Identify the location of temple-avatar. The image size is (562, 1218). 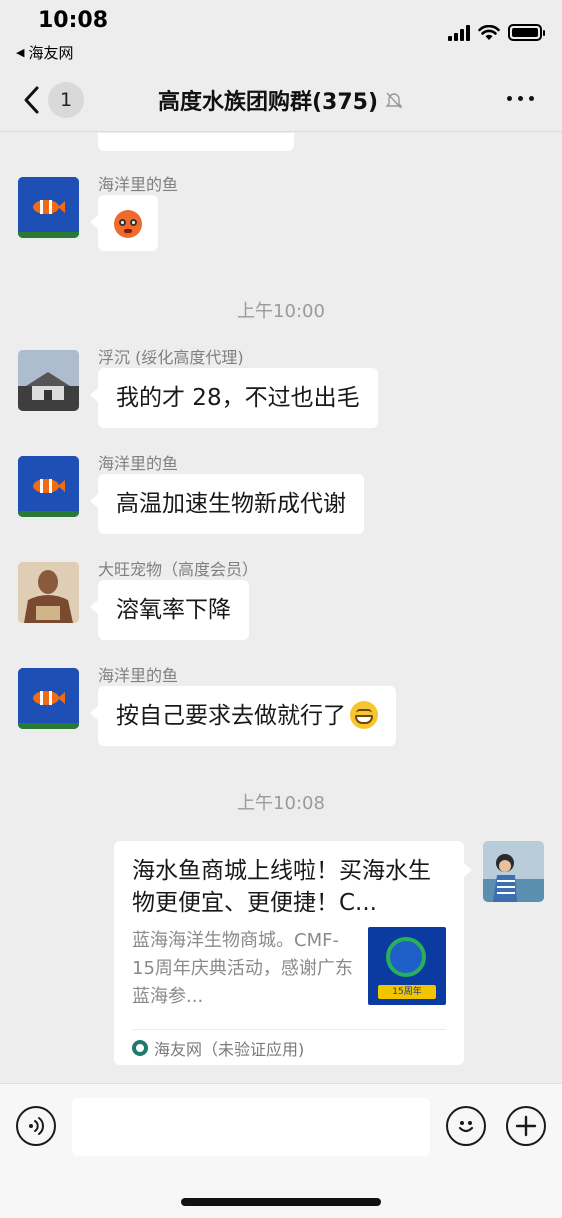
(48, 380).